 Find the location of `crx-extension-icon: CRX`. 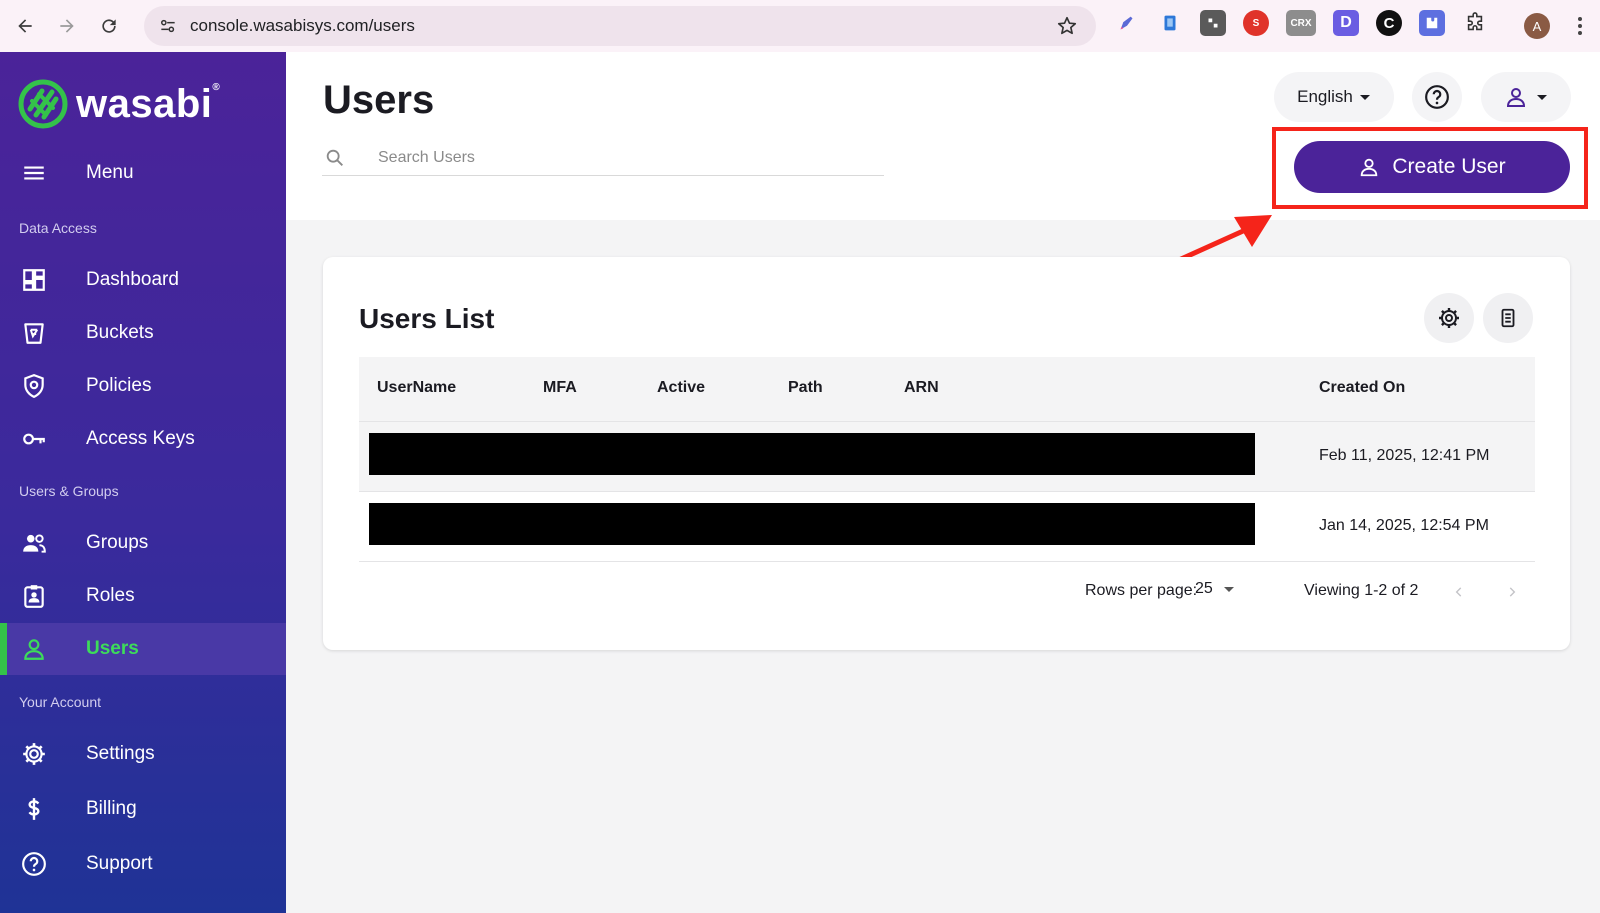

crx-extension-icon: CRX is located at coordinates (1301, 23).